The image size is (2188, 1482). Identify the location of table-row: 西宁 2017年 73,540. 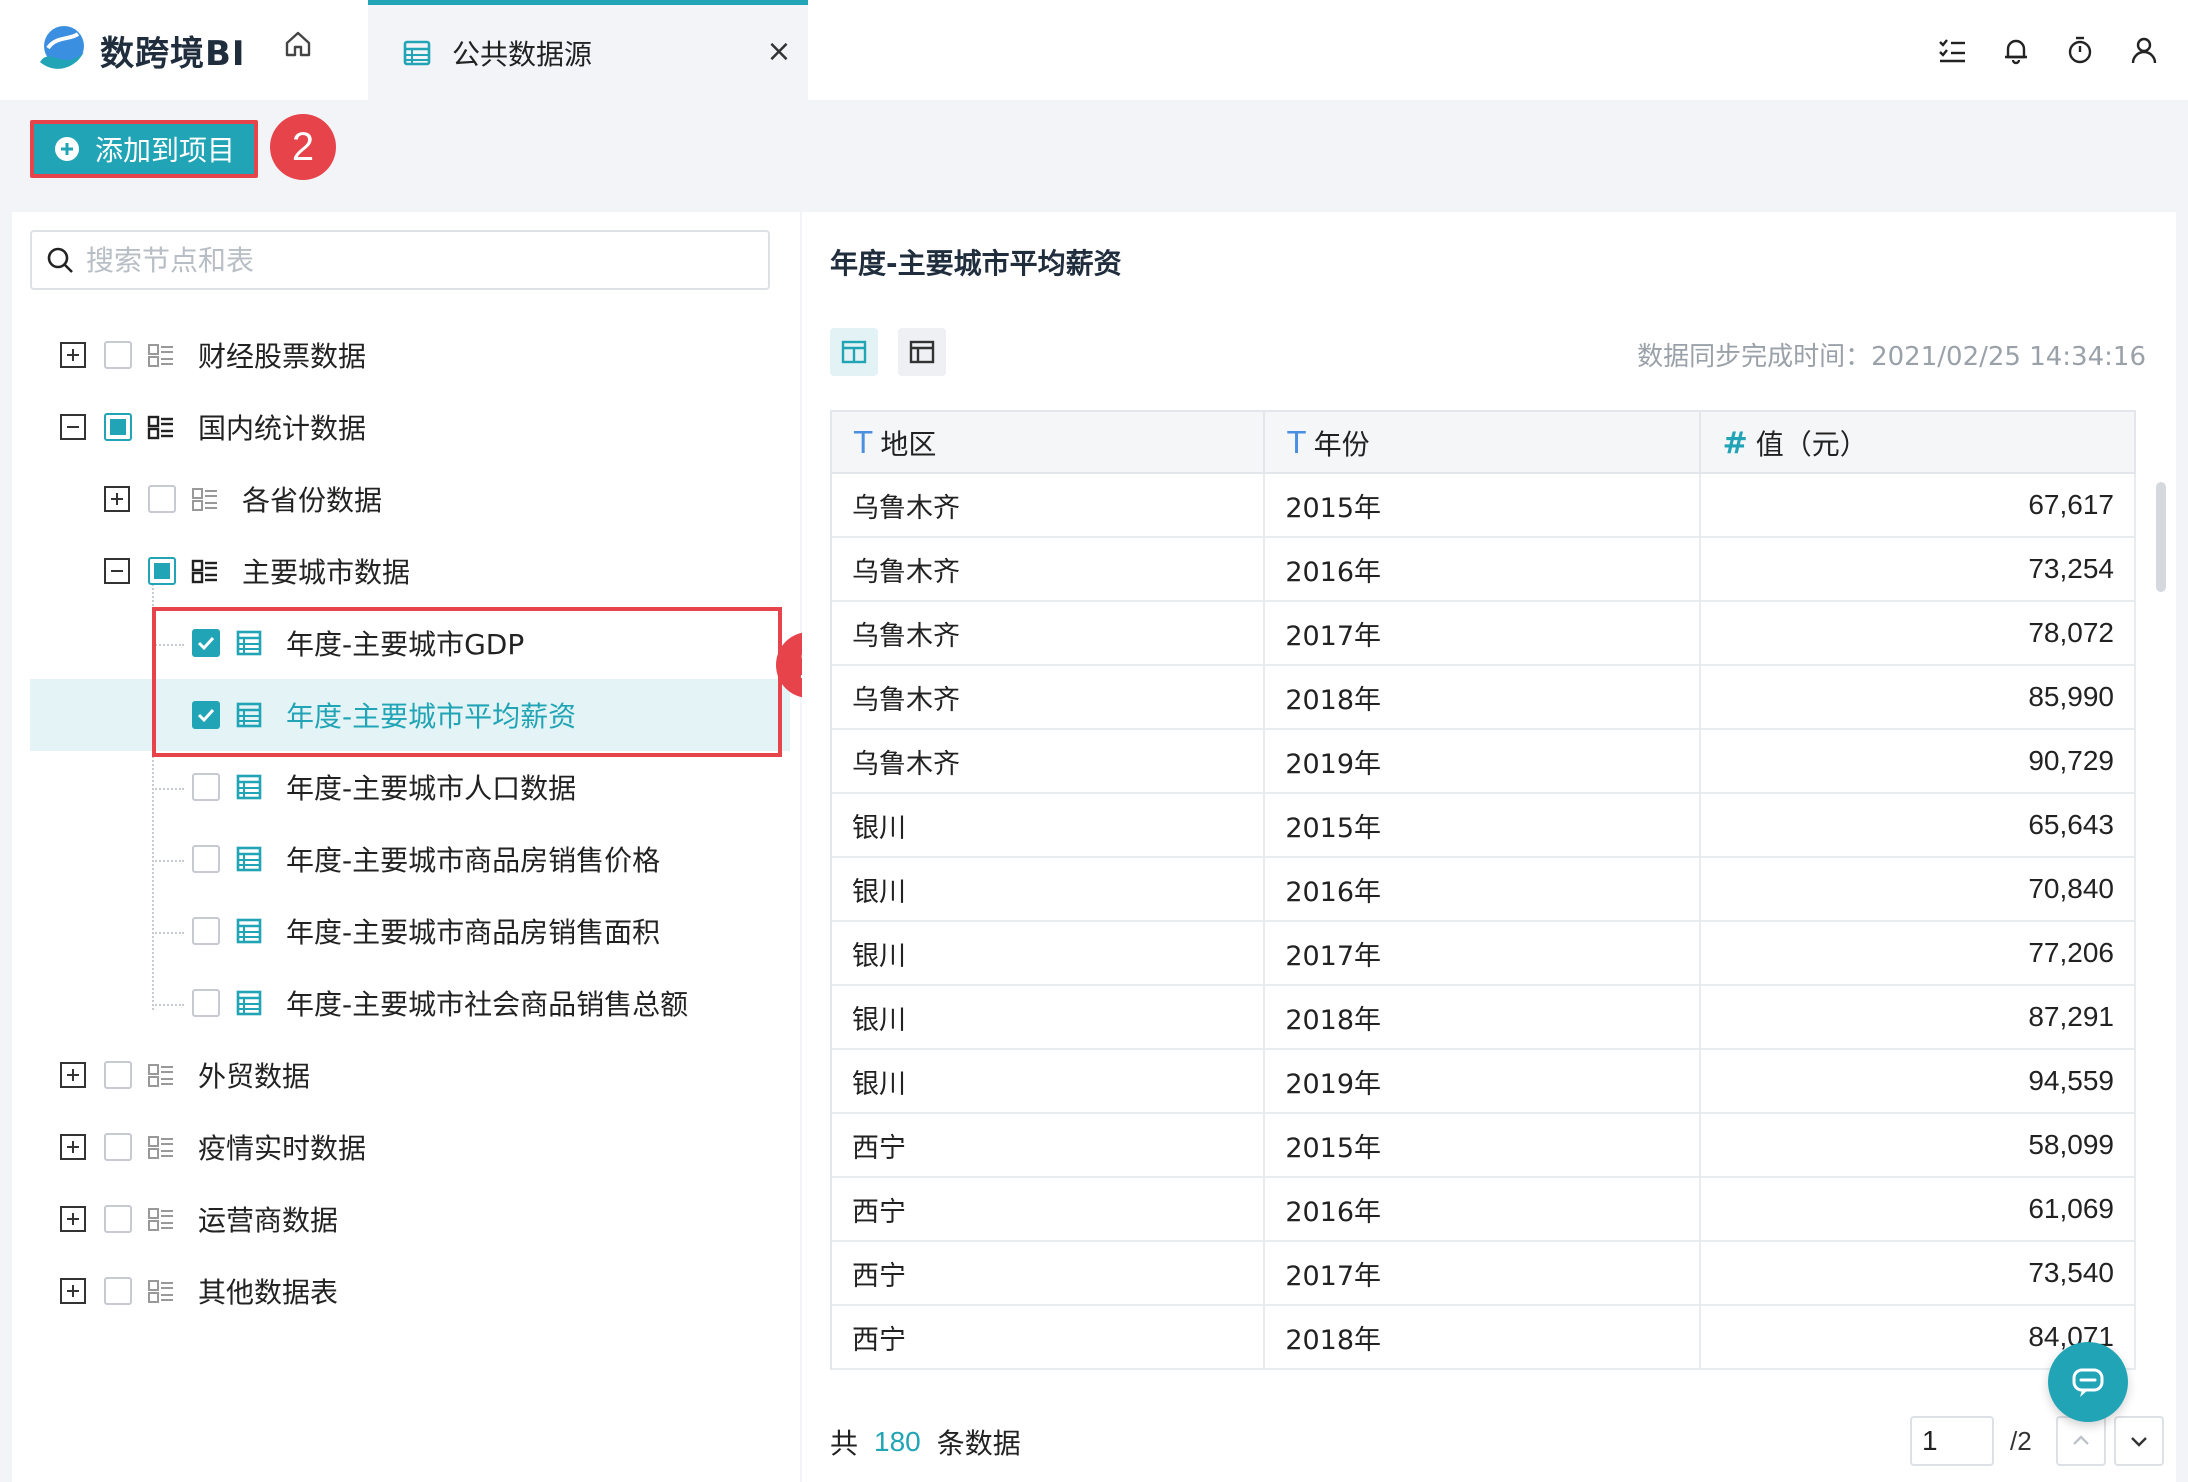
(1484, 1274).